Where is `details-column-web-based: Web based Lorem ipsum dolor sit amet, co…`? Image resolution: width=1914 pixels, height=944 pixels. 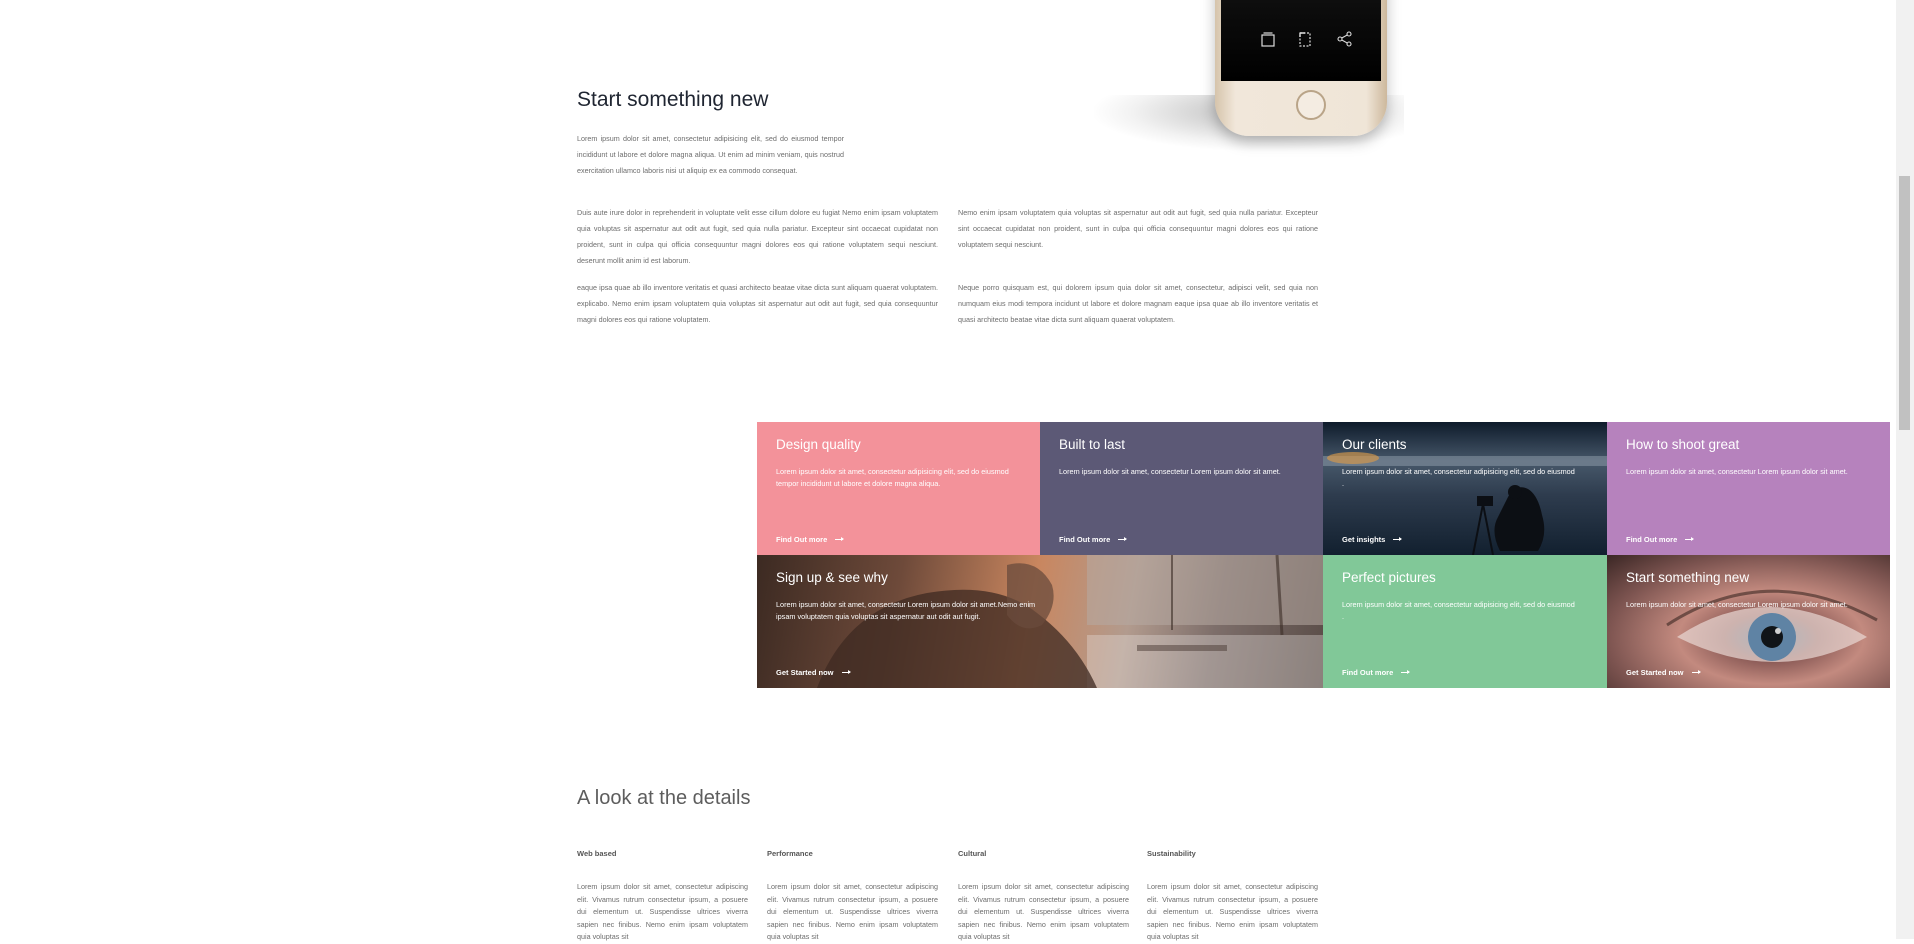 details-column-web-based: Web based Lorem ipsum dolor sit amet, co… is located at coordinates (662, 896).